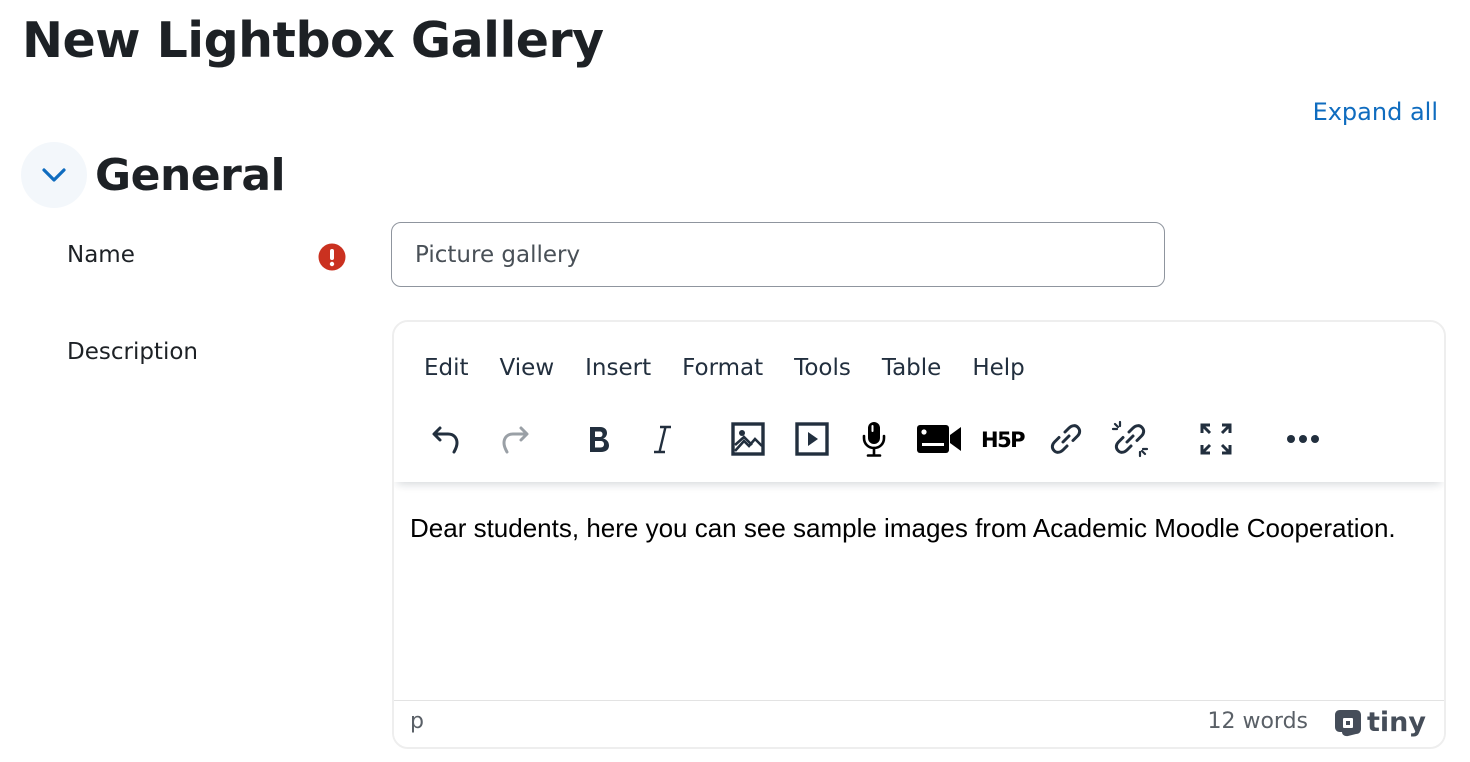  Describe the element at coordinates (1348, 723) in the screenshot. I see `tiny-logo-icon` at that location.